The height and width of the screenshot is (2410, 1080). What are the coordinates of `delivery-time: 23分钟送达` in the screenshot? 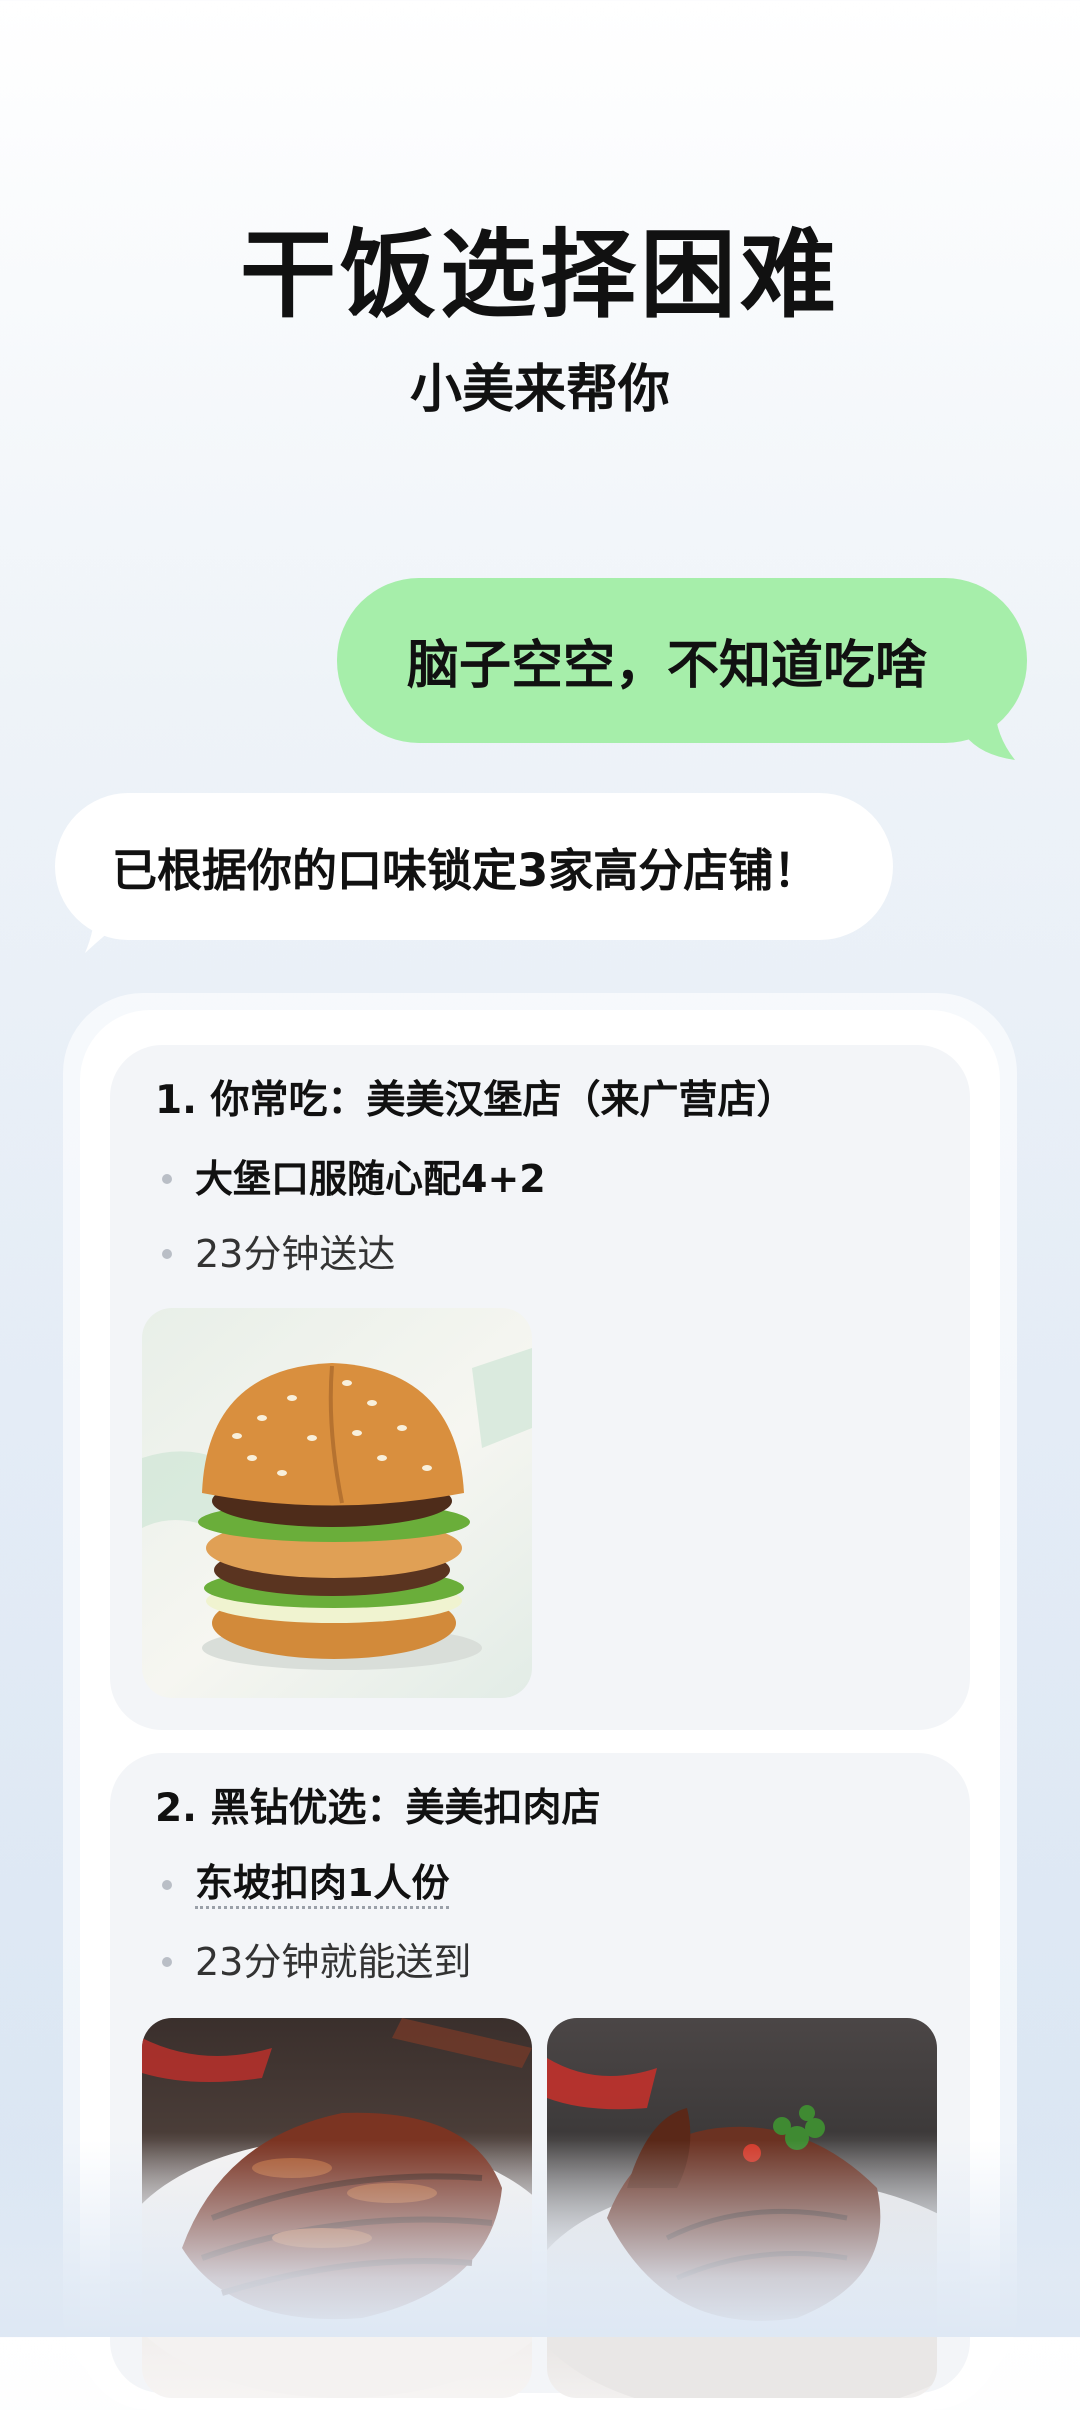 It's located at (295, 1254).